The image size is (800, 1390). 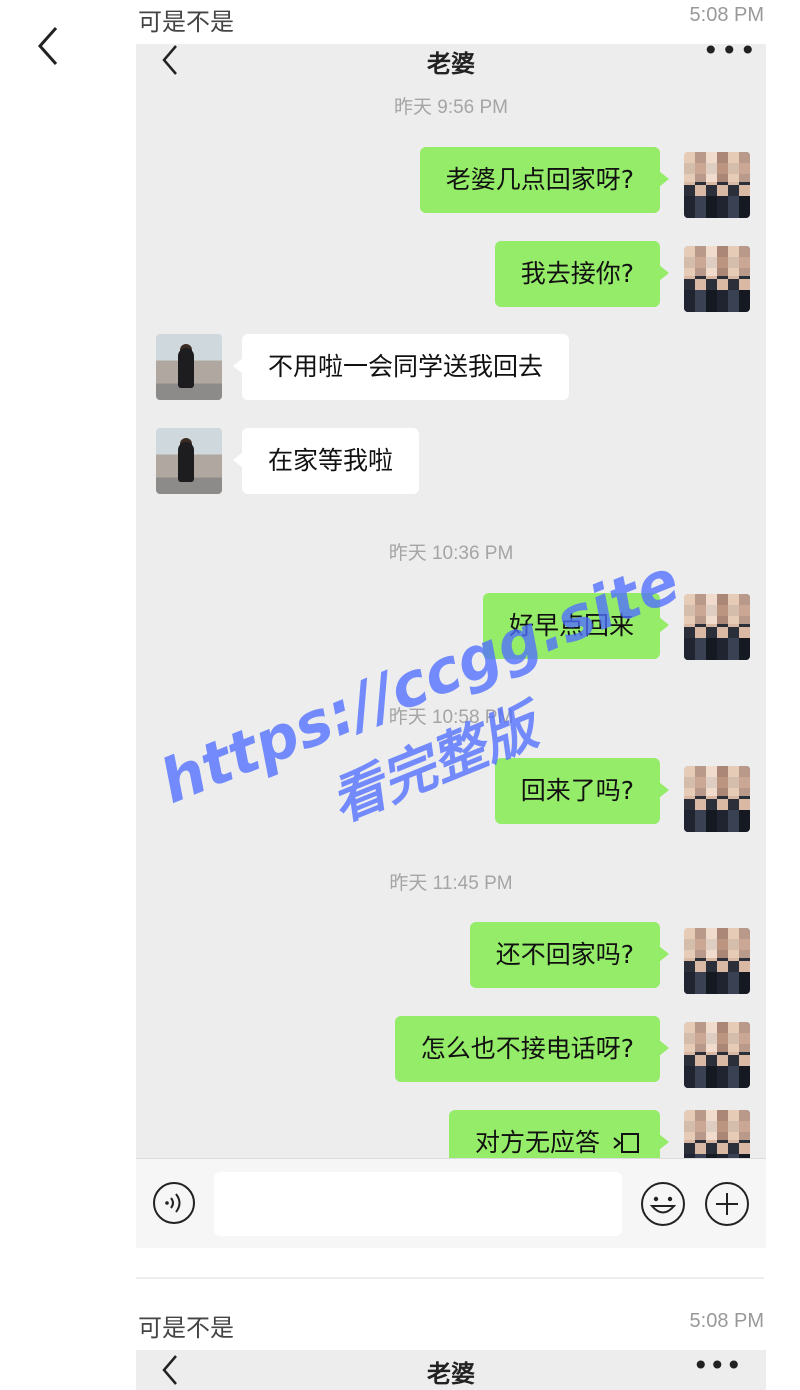 I want to click on input-bar, so click(x=451, y=1203).